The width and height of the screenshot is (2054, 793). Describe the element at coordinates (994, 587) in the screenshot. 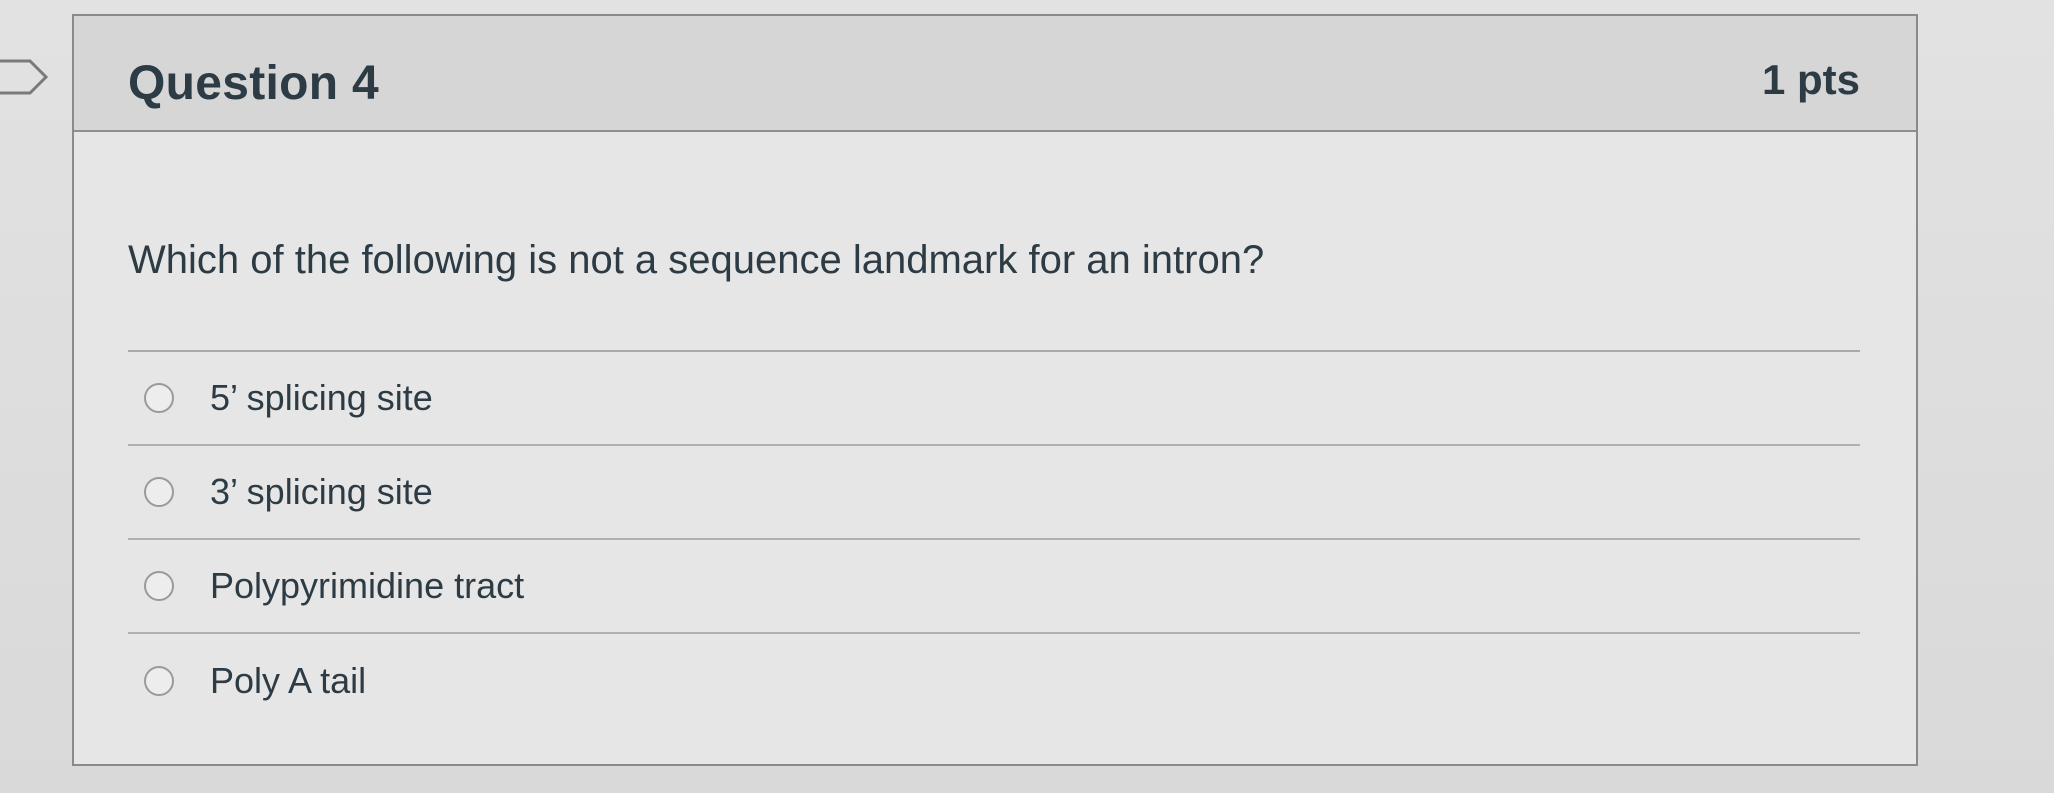

I see `answer-option: Polypyrimidine tract` at that location.